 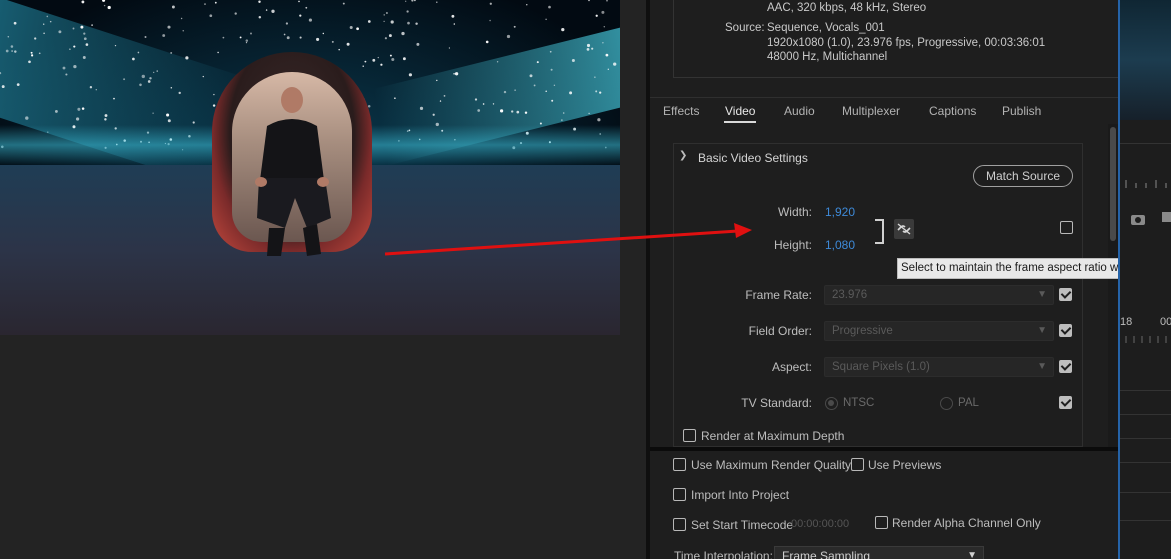 I want to click on constrain-proportions-button, so click(x=904, y=229).